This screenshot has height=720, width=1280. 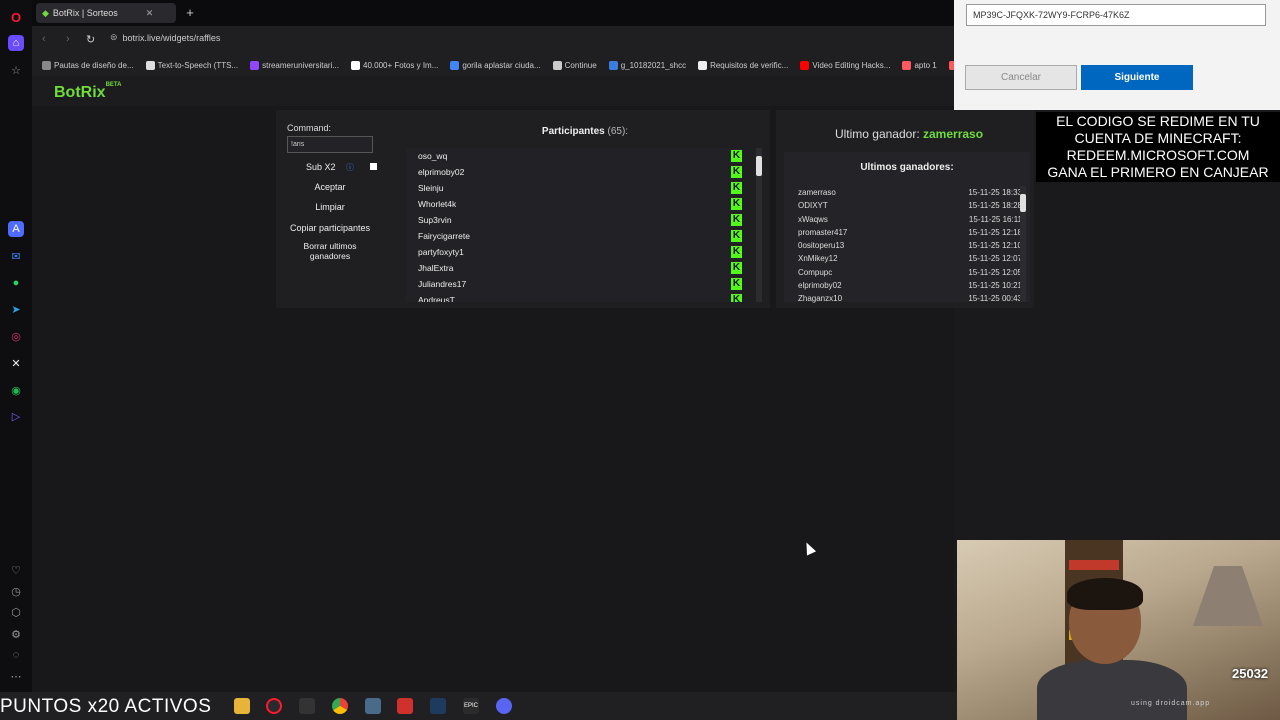 What do you see at coordinates (438, 706) in the screenshot?
I see `vscode-icon` at bounding box center [438, 706].